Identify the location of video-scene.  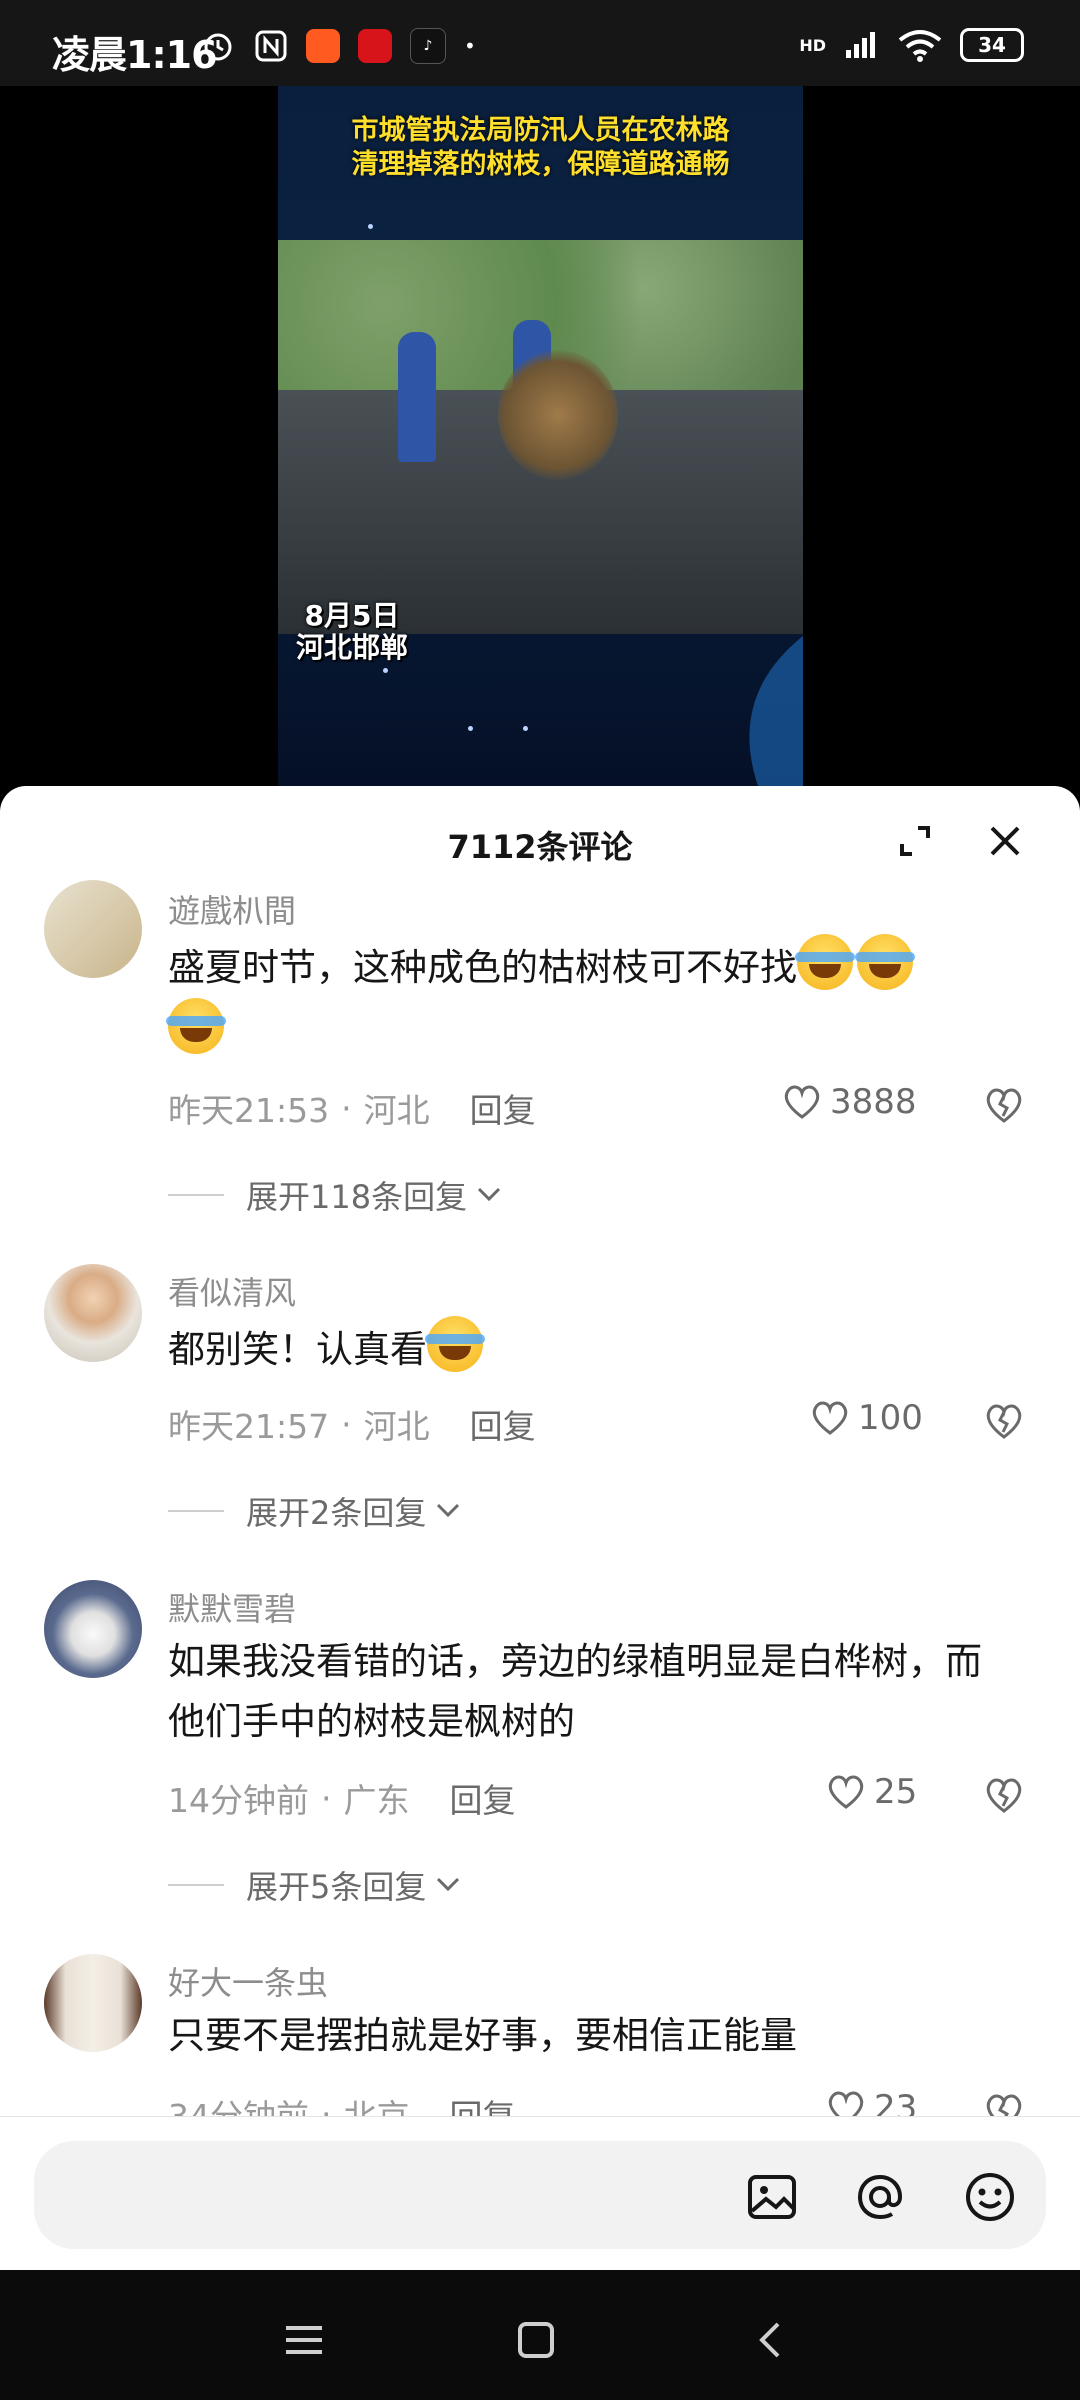
(540, 437).